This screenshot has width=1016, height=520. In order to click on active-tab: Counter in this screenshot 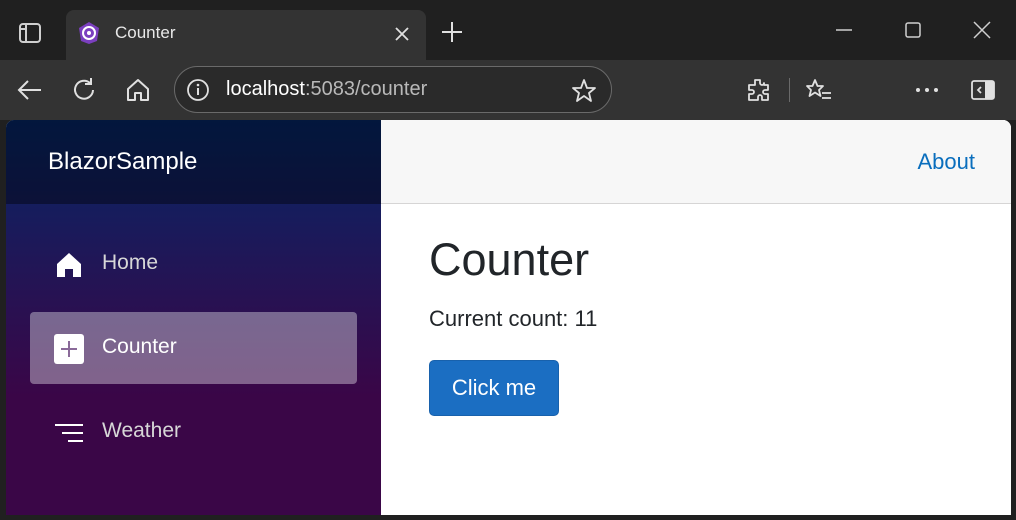, I will do `click(246, 35)`.